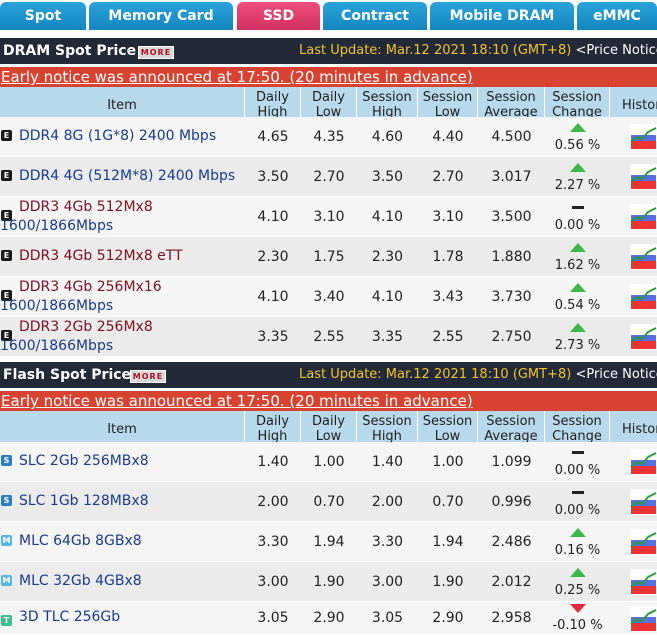  I want to click on daily-low: 1.00, so click(329, 462).